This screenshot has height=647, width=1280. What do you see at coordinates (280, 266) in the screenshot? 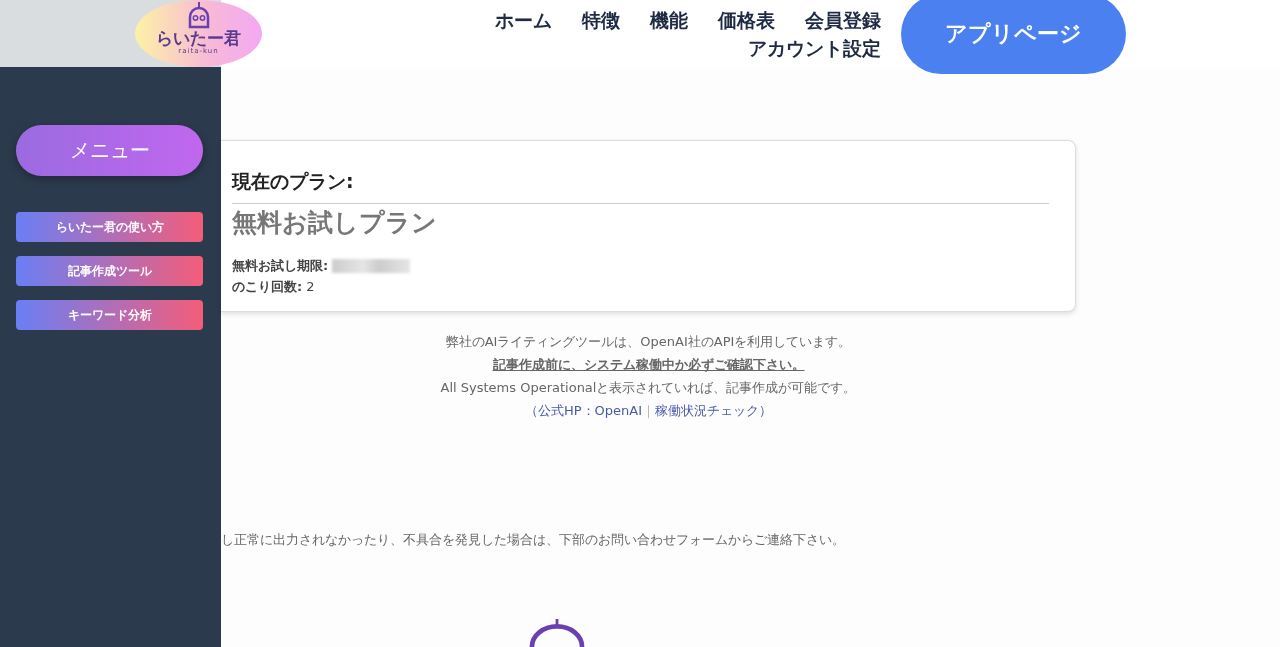
I see `detail-label: 無料お試し期限:` at bounding box center [280, 266].